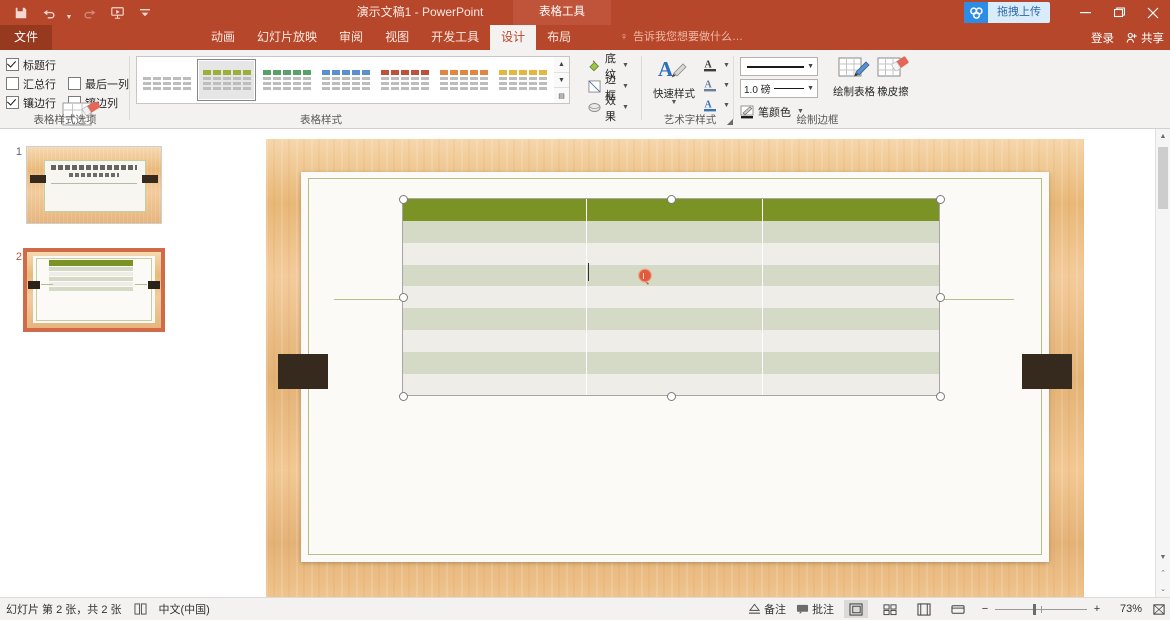  I want to click on slide-table, so click(671, 297).